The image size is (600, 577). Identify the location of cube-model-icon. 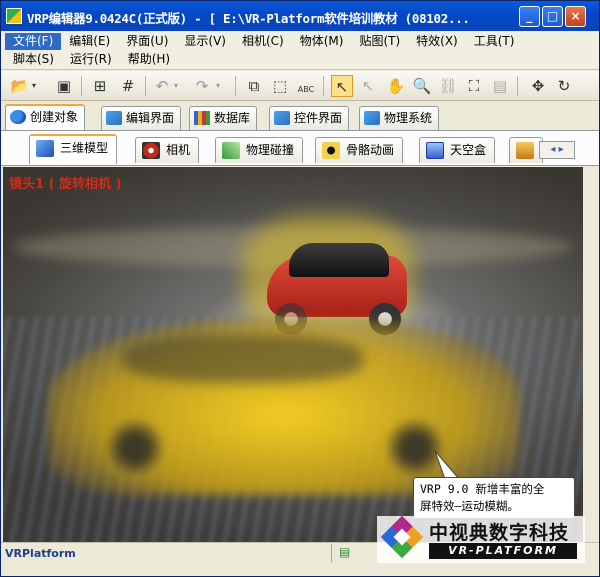
(45, 148).